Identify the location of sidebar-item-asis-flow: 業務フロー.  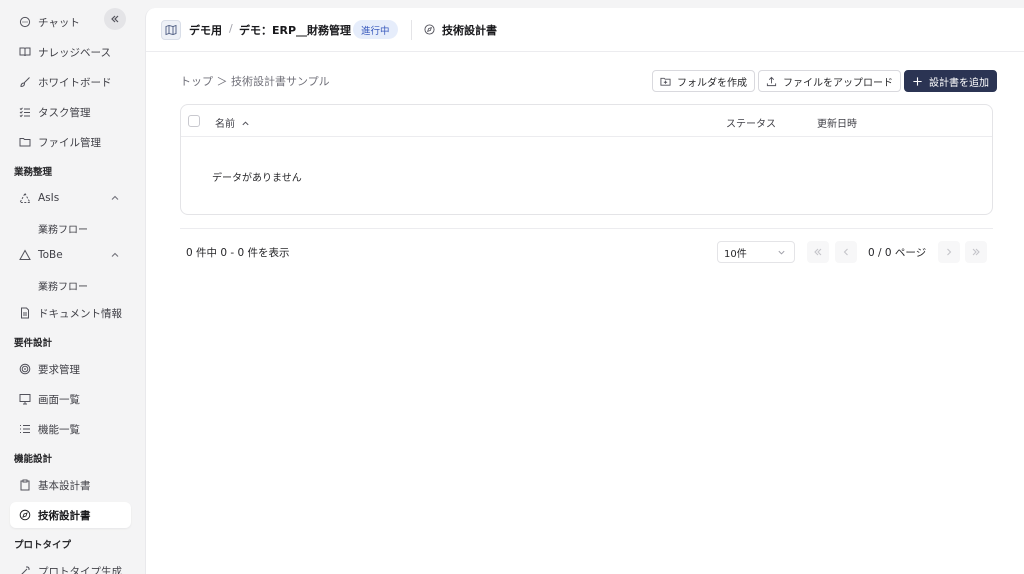
(63, 228).